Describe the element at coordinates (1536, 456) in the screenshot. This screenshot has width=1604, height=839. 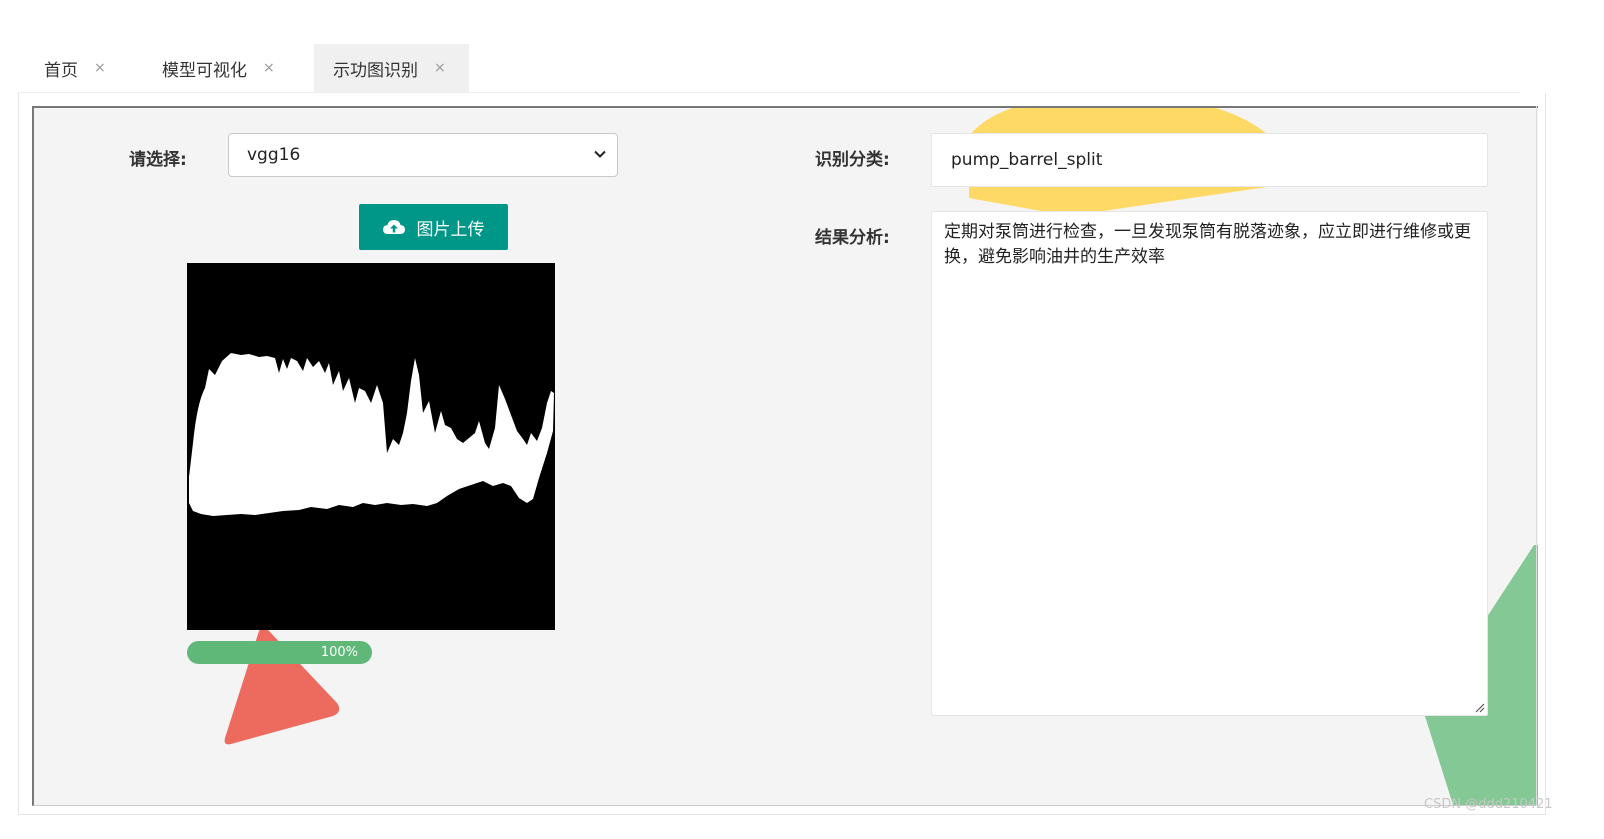
I see `panel-edge` at that location.